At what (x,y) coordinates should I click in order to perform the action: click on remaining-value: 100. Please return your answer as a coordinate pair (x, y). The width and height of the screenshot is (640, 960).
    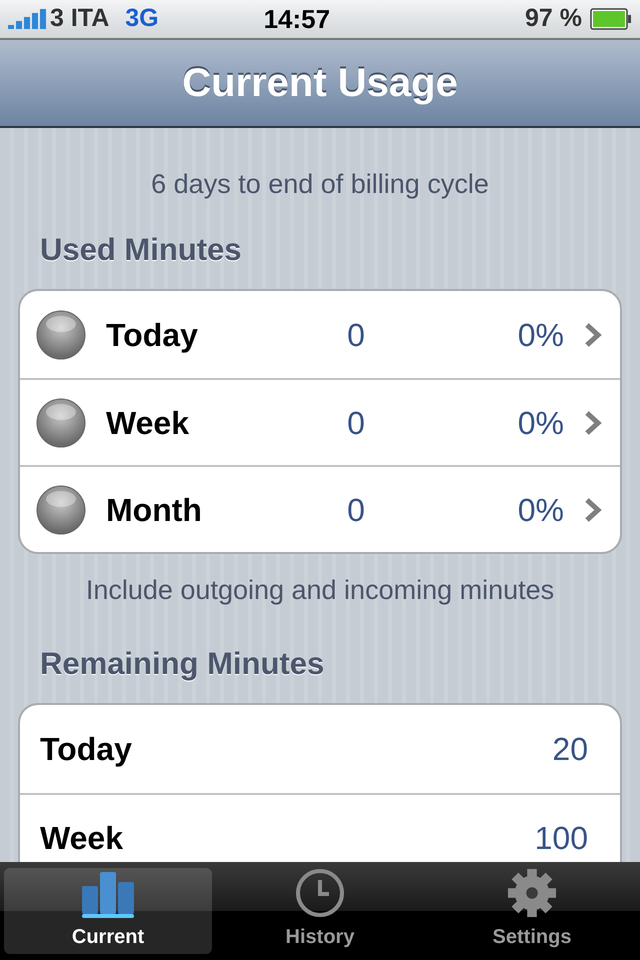
    Looking at the image, I should click on (561, 838).